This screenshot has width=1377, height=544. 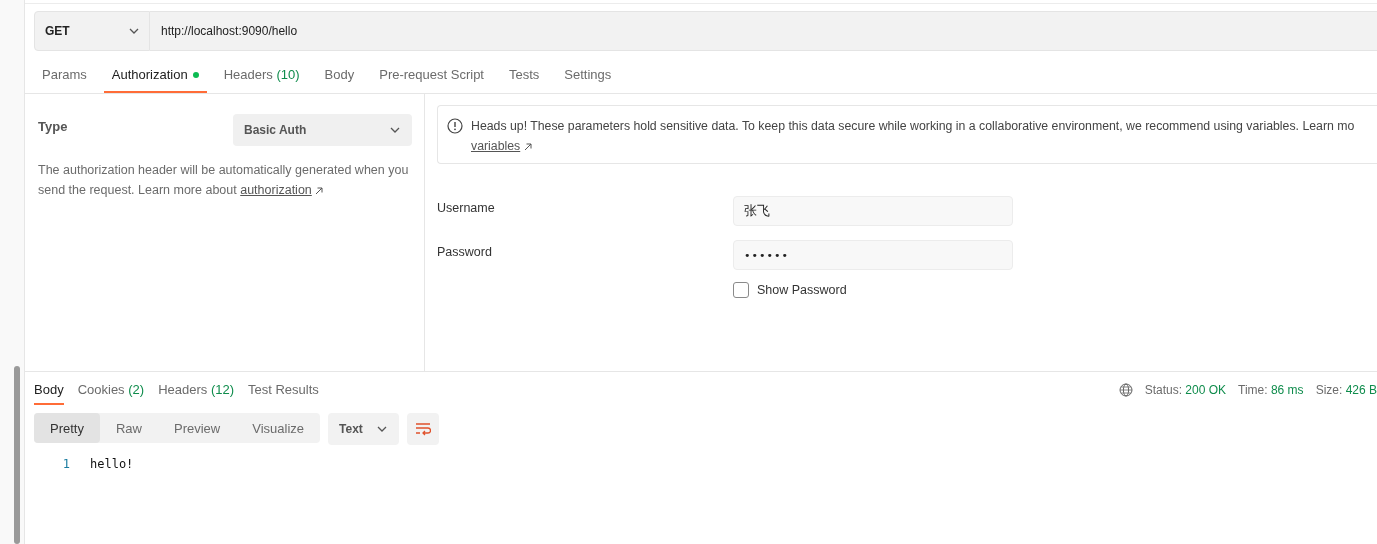 I want to click on input-field: 张飞, so click(x=873, y=211).